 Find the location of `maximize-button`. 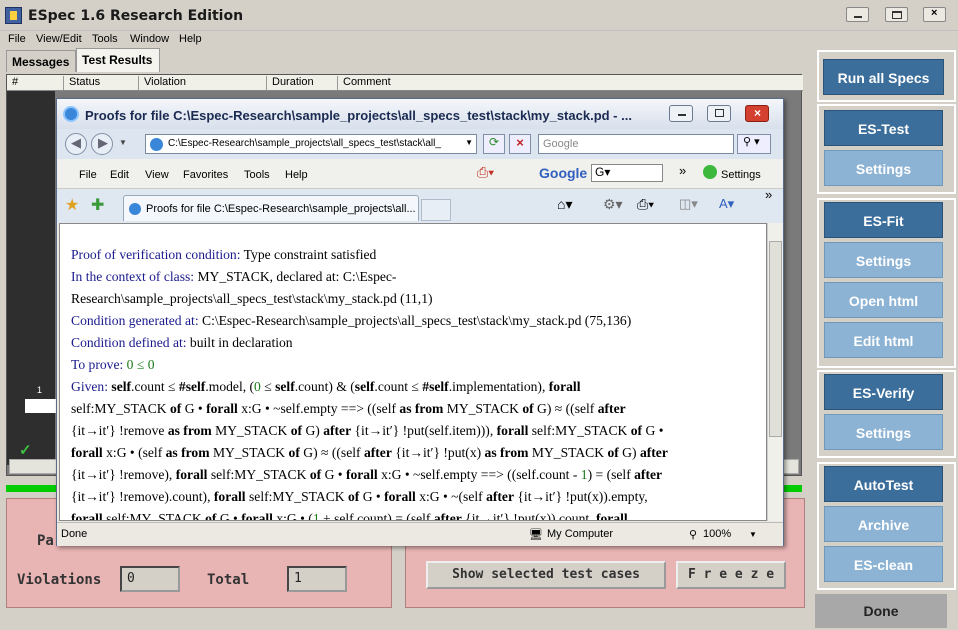

maximize-button is located at coordinates (896, 14).